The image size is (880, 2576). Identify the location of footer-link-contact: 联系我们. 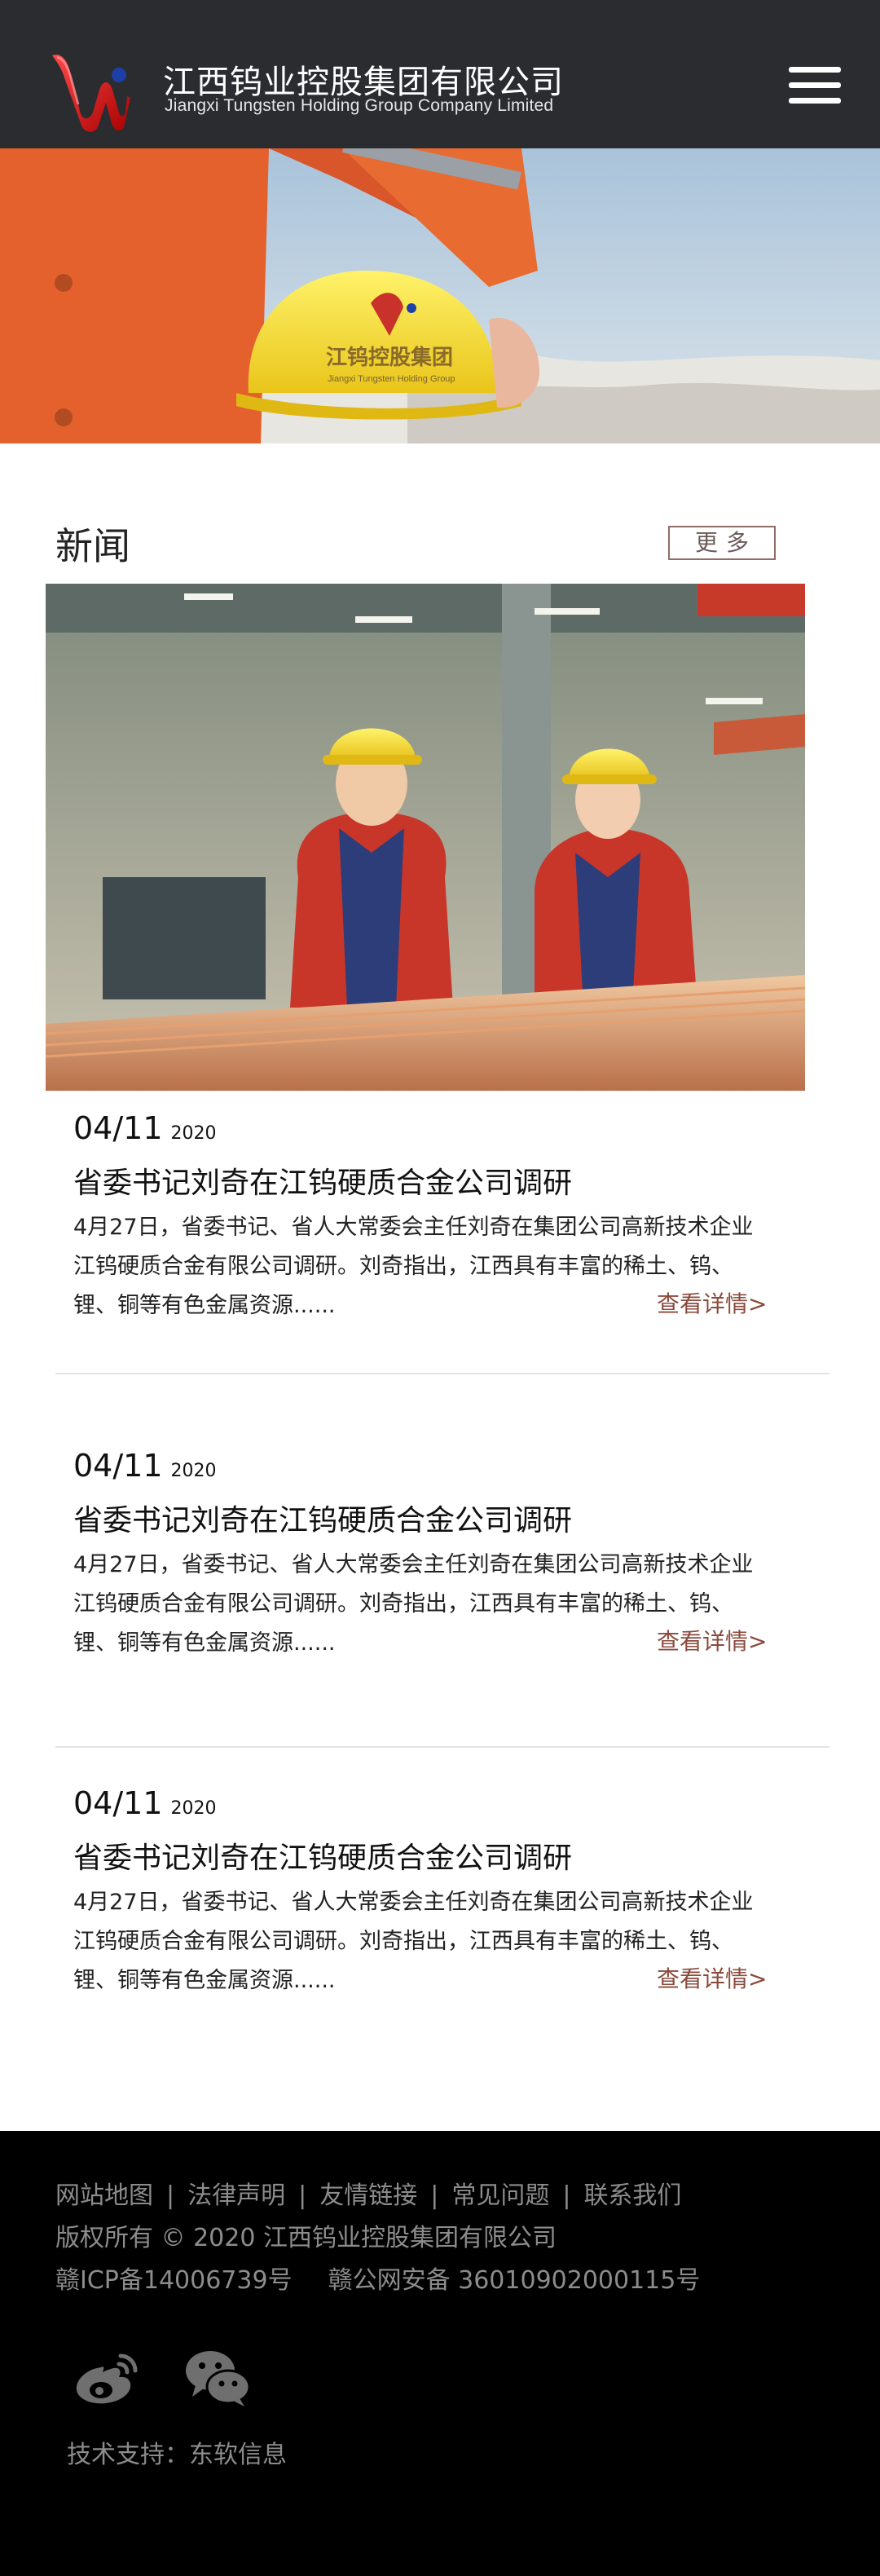
(632, 2195).